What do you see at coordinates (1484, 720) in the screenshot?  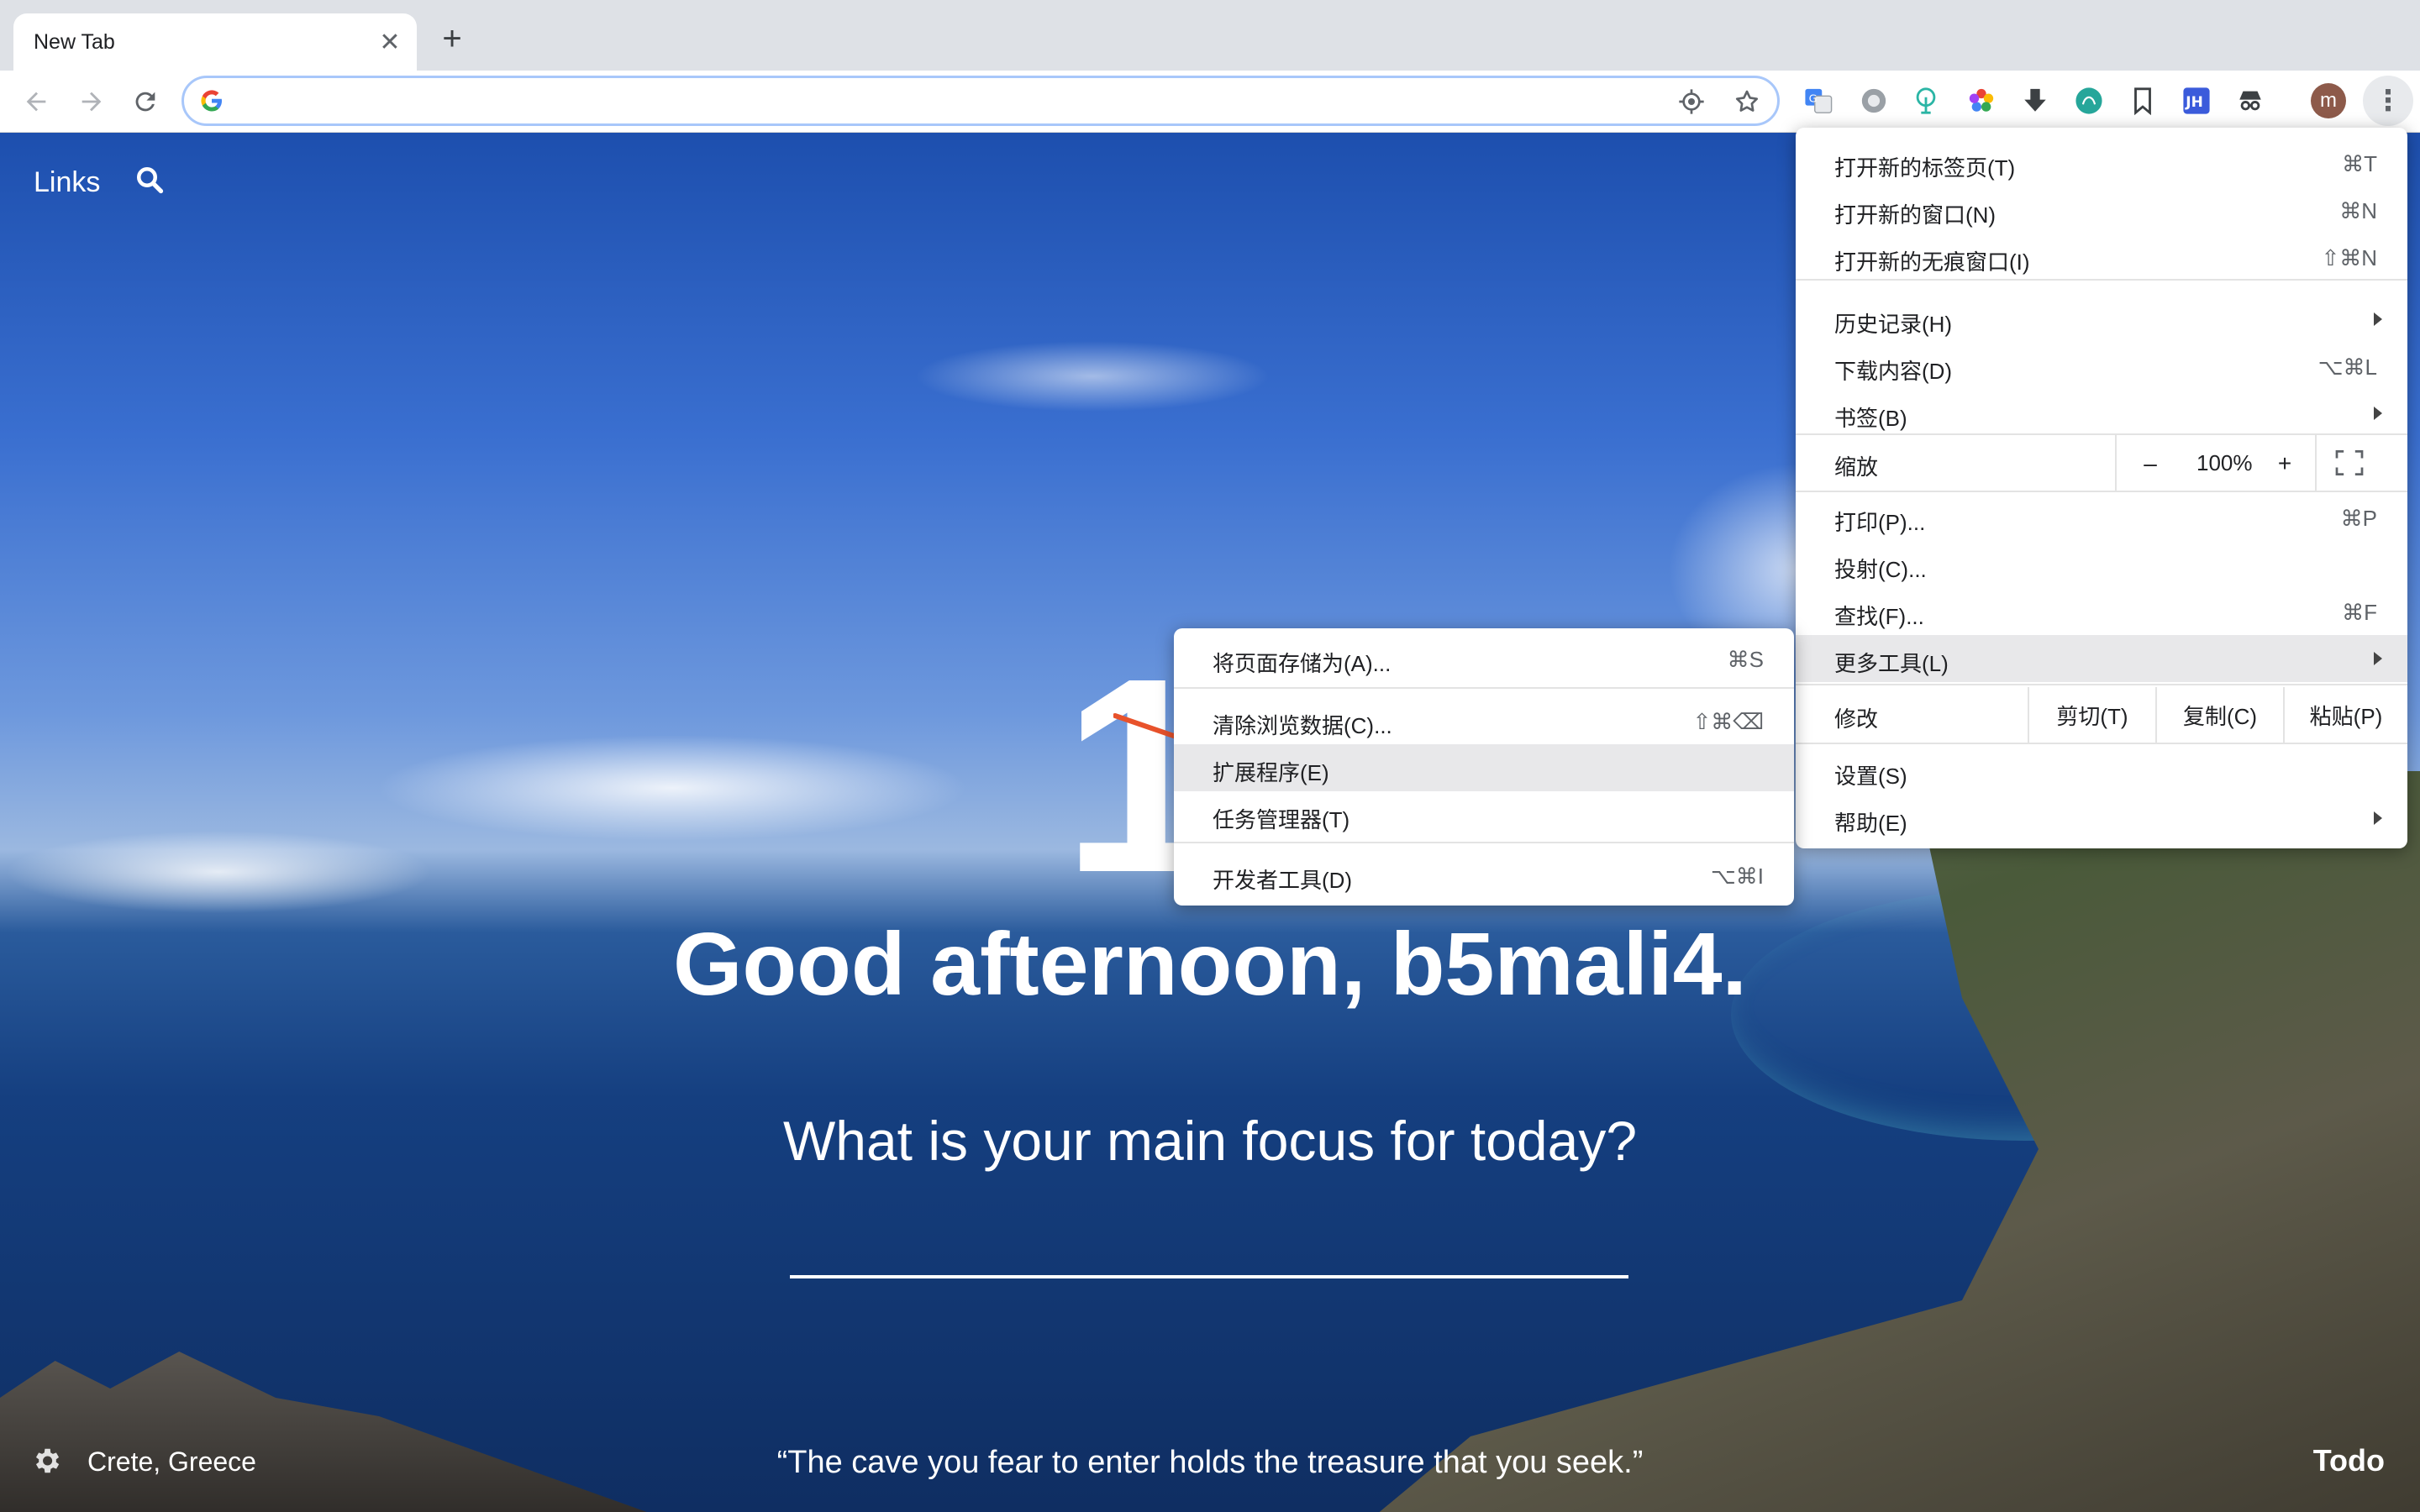 I see `submenu-item-clear-data: 清除浏览数据(C)... ⇧⌘⌫` at bounding box center [1484, 720].